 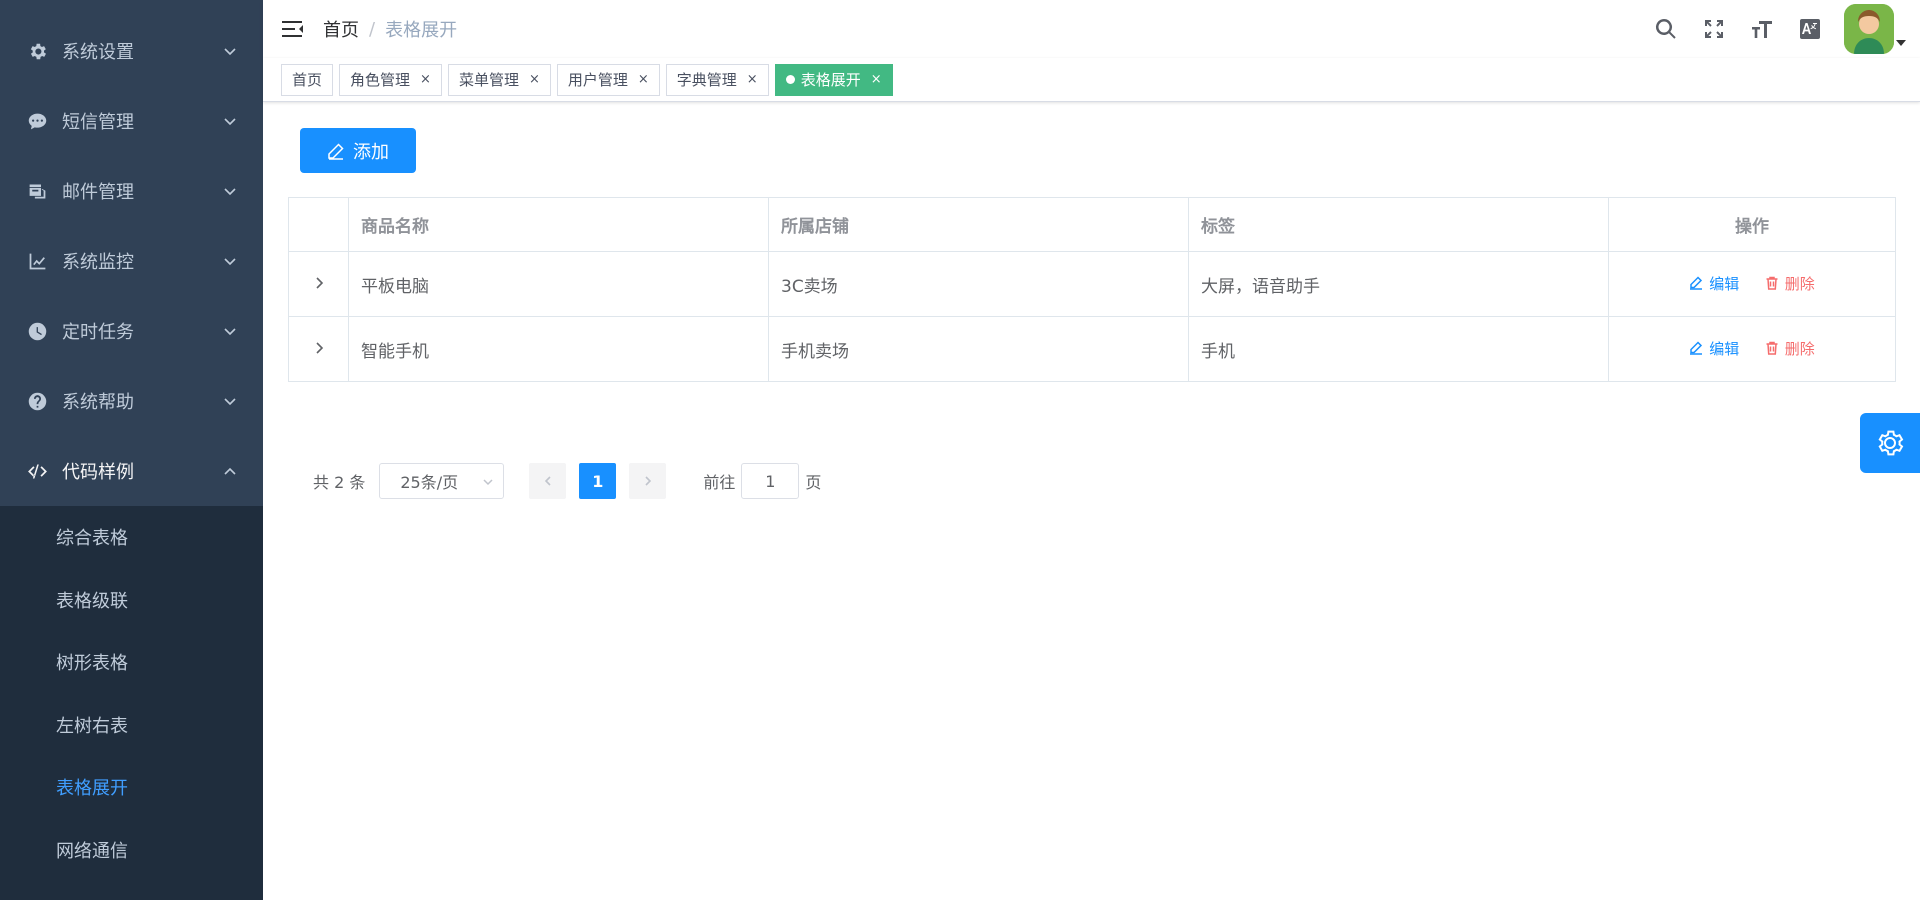 What do you see at coordinates (1869, 29) in the screenshot?
I see `avatar` at bounding box center [1869, 29].